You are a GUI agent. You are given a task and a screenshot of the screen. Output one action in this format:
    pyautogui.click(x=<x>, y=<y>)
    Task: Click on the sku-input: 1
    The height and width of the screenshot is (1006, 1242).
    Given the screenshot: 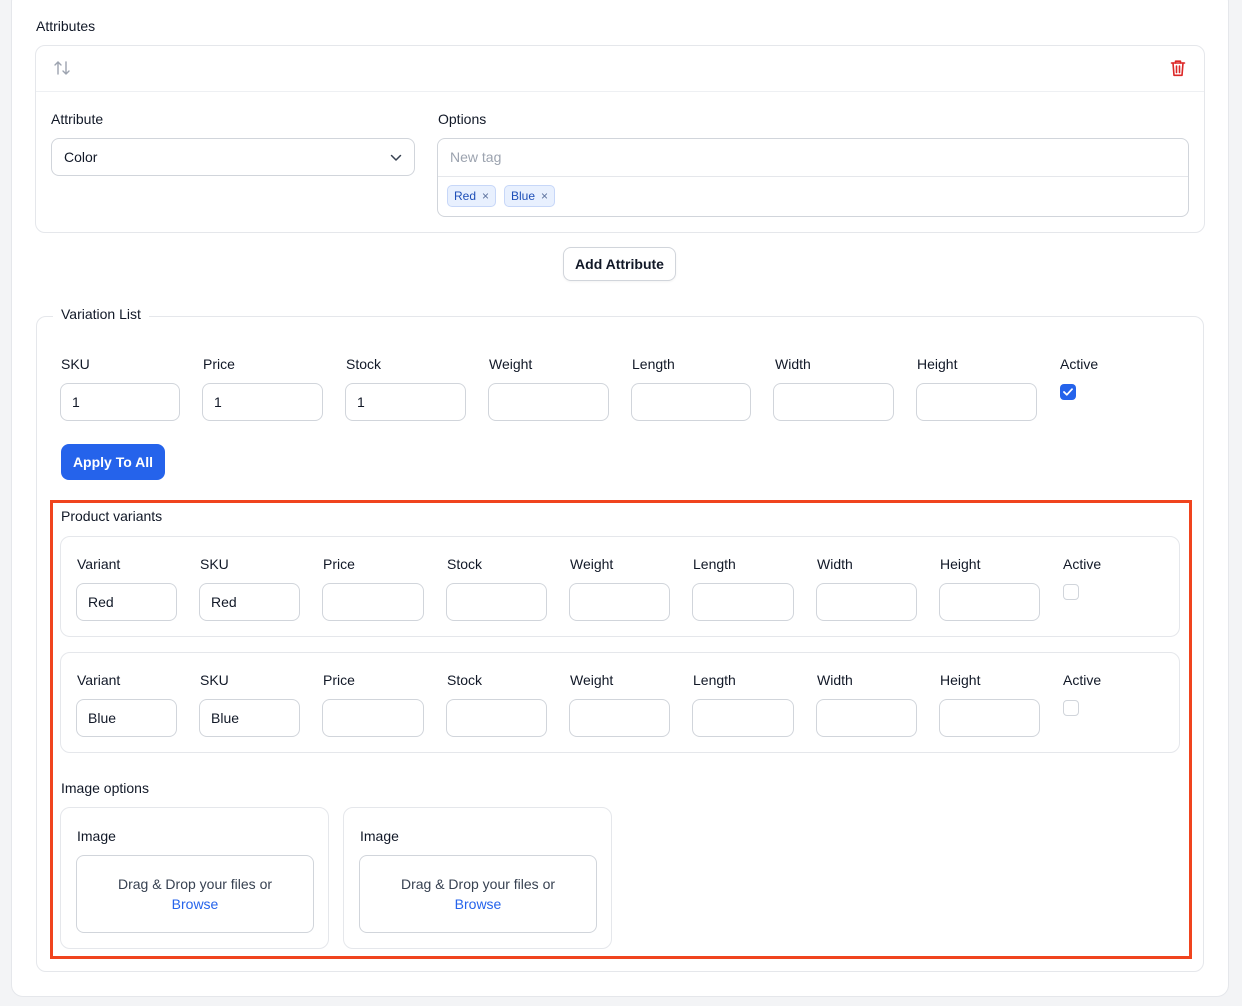 What is the action you would take?
    pyautogui.click(x=120, y=402)
    